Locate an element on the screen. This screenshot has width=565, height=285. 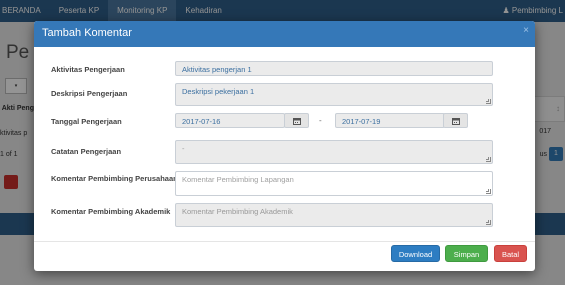
label-deskripsi: Deskripsi Pengerjaan is located at coordinates (89, 93).